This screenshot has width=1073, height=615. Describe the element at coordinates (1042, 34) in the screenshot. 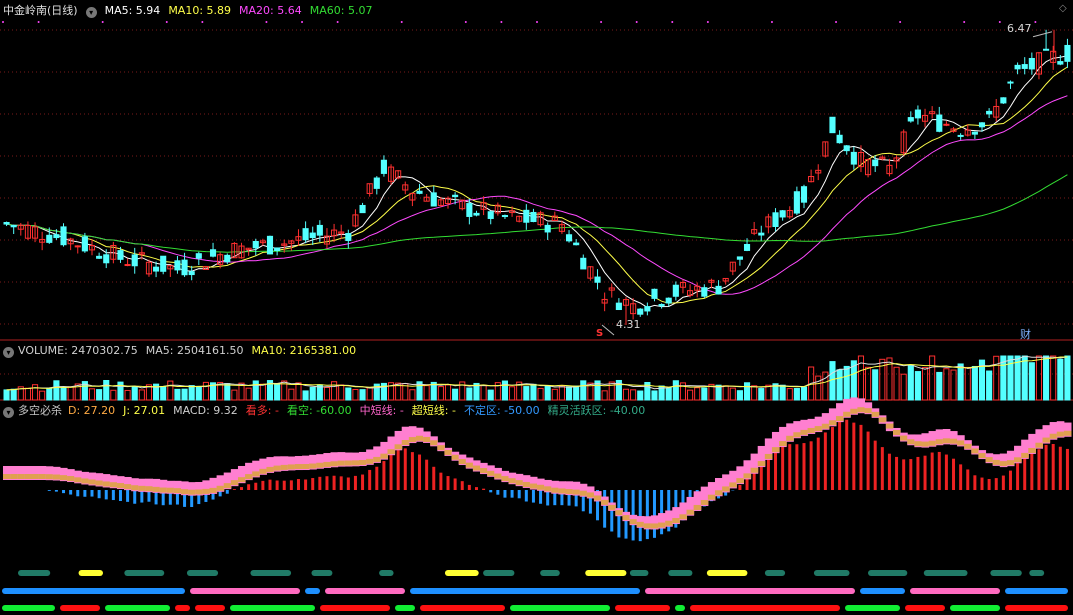

I see `high-pointer` at that location.